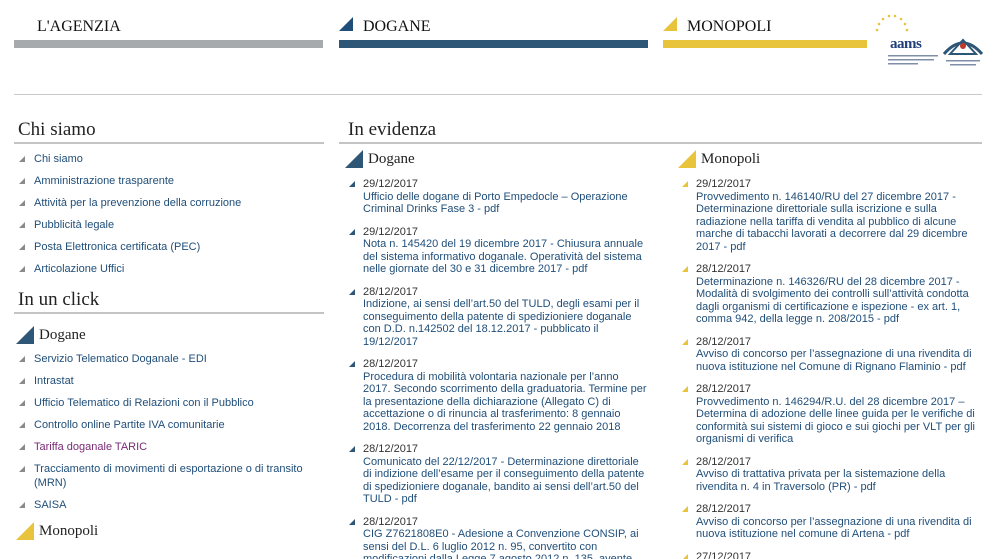  Describe the element at coordinates (892, 23) in the screenshot. I see `eu-stars-icon` at that location.